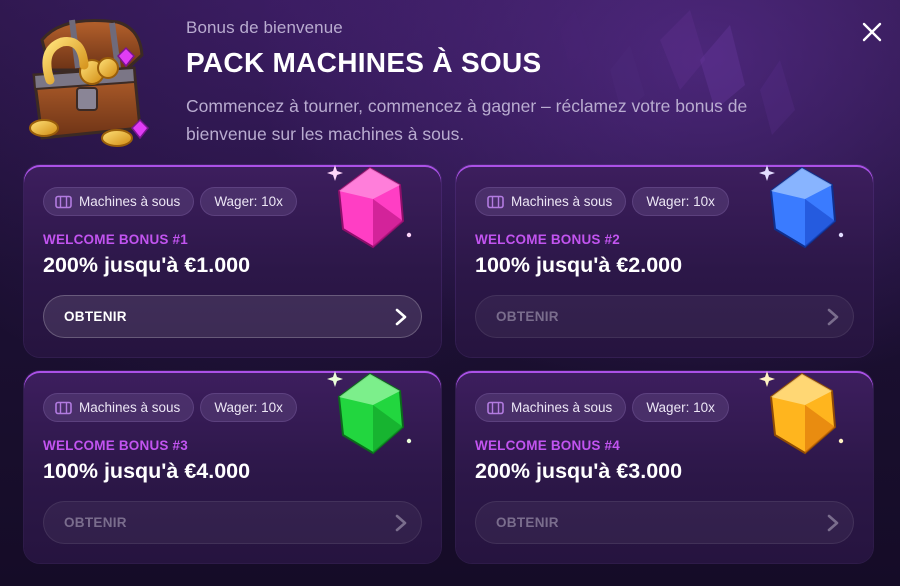  Describe the element at coordinates (579, 471) in the screenshot. I see `bonus-amount: 200% jusqu'à €3.000` at that location.